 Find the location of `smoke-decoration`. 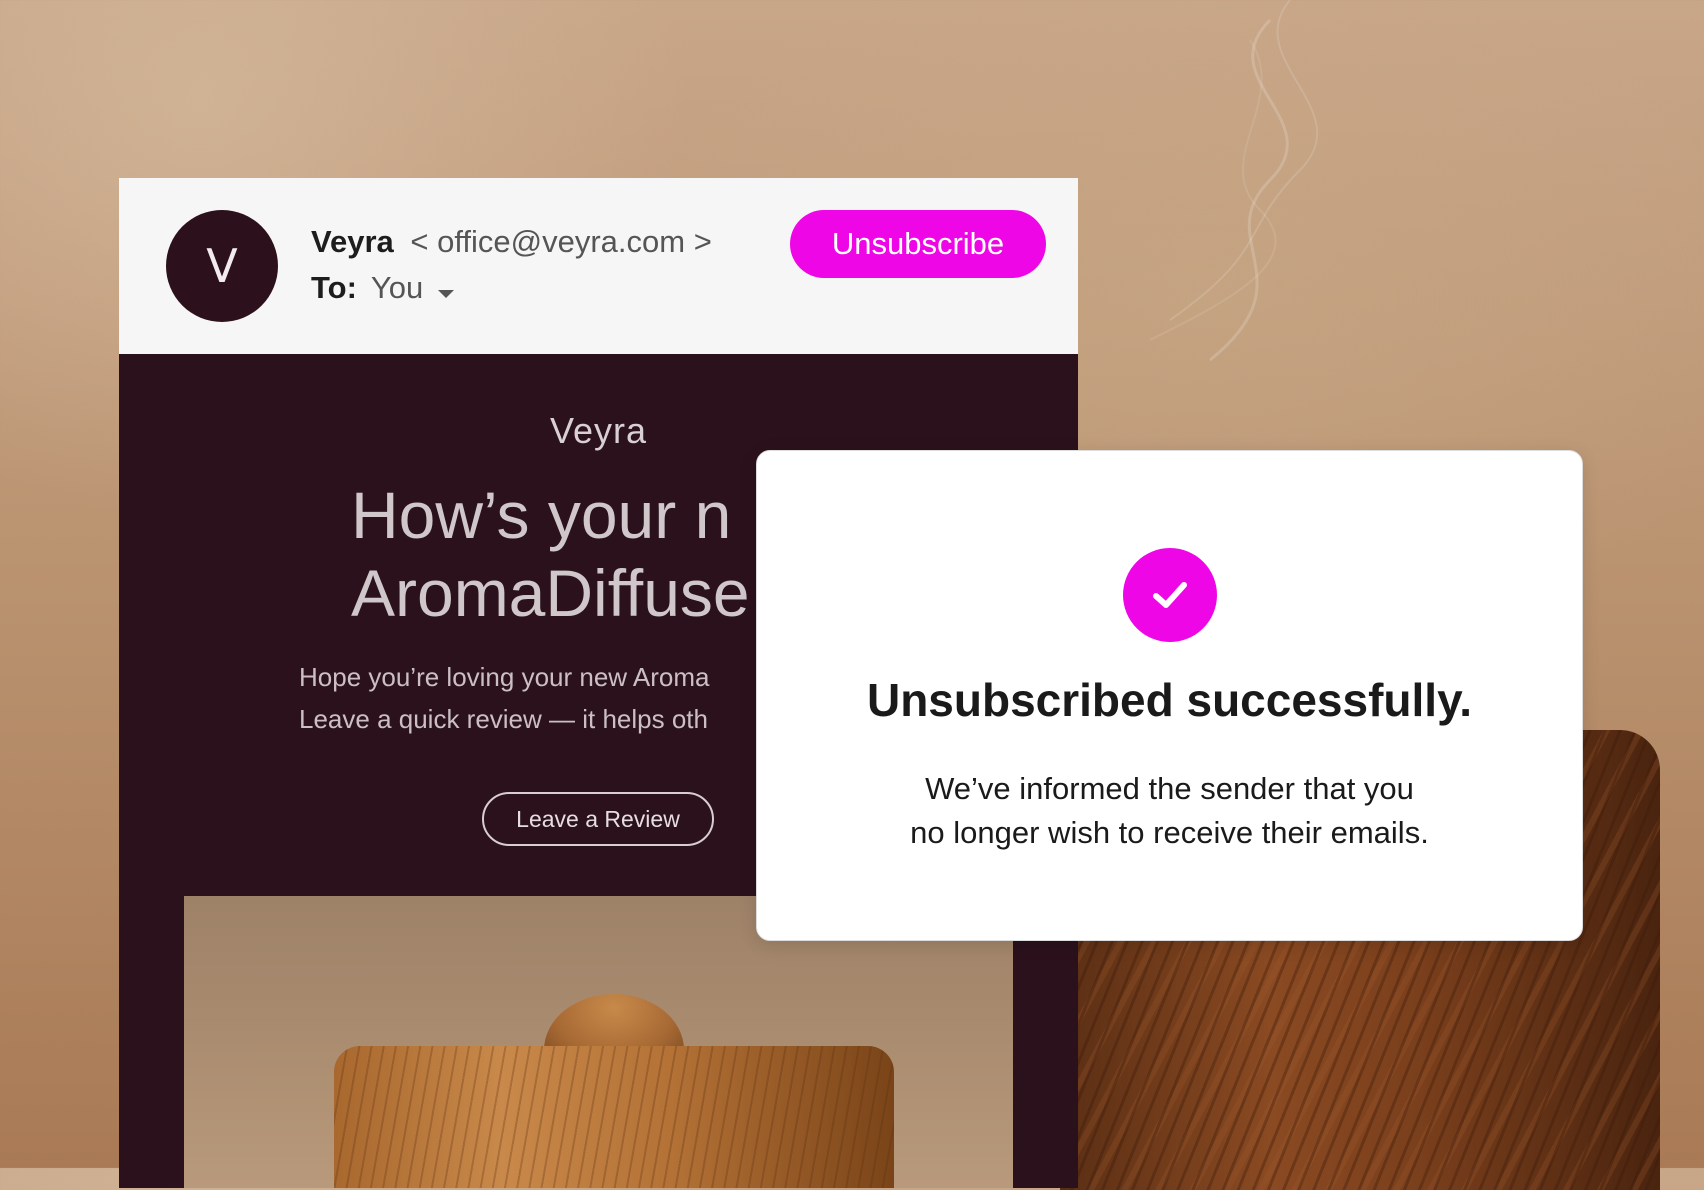

smoke-decoration is located at coordinates (1234, 181).